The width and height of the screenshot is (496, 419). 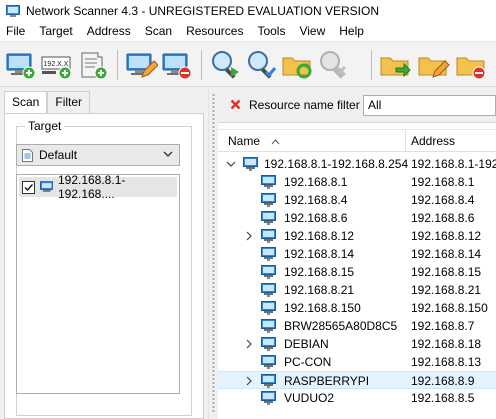 I want to click on sort-ascending-icon, so click(x=275, y=142).